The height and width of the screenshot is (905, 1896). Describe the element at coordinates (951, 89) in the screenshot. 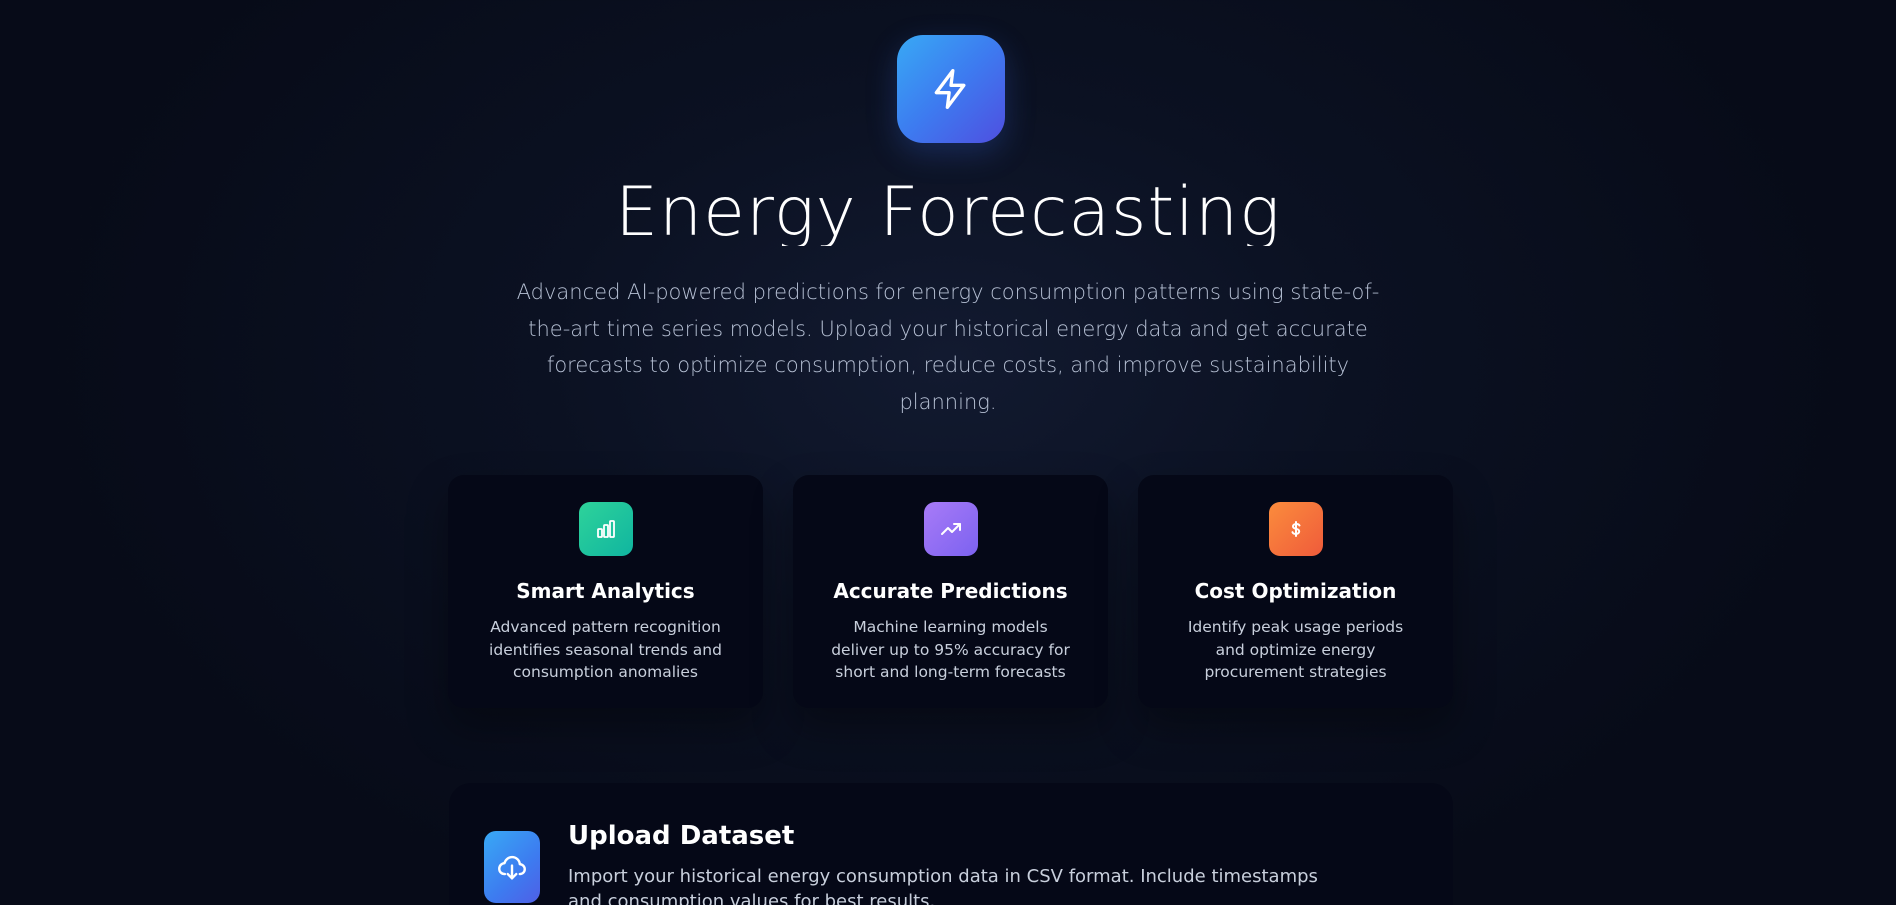

I see `lightning-bolt-icon` at that location.